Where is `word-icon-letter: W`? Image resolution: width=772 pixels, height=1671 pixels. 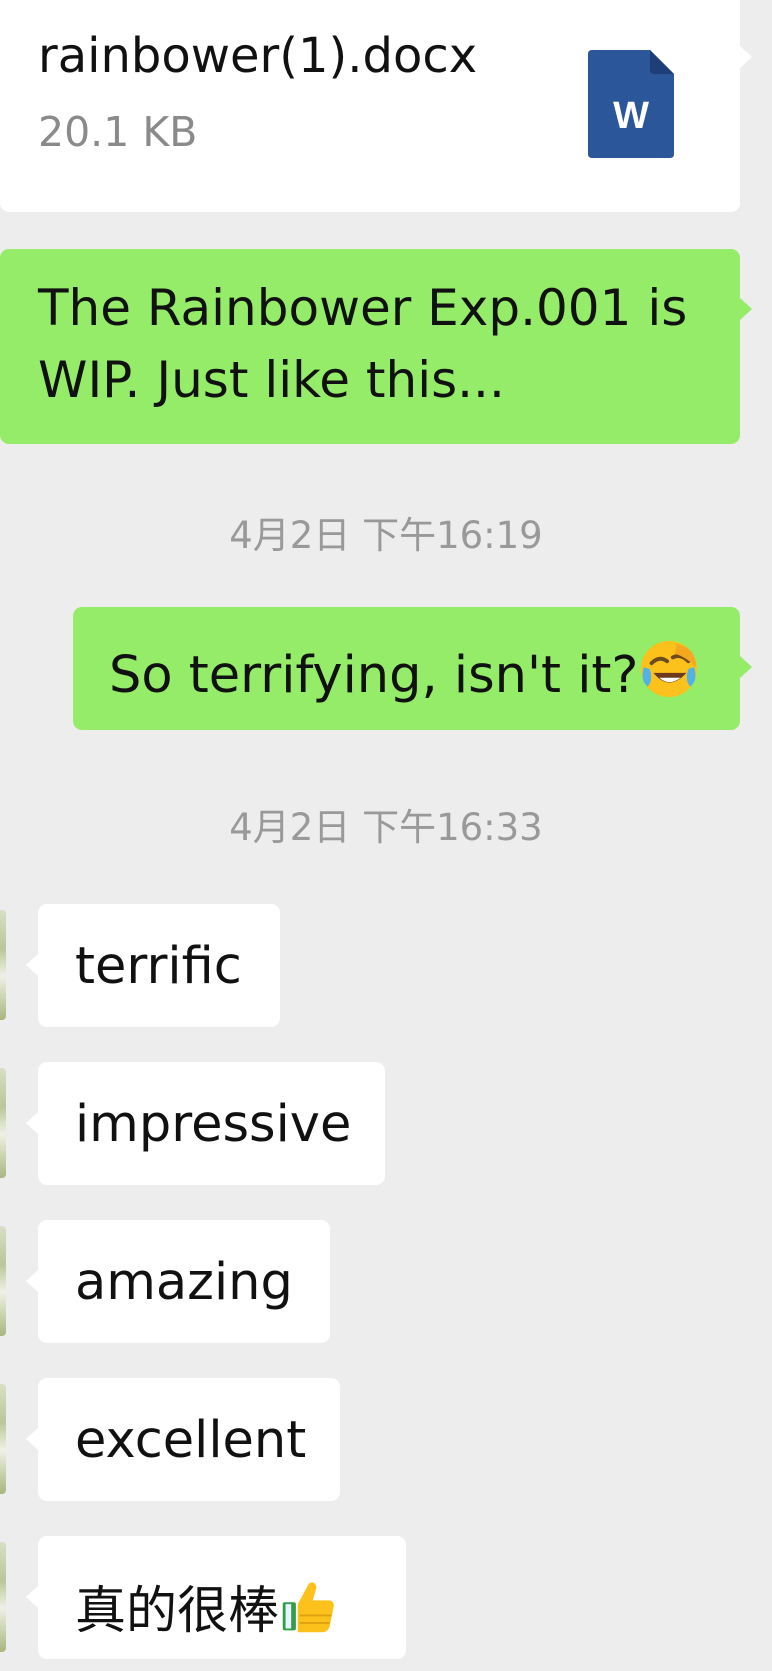 word-icon-letter: W is located at coordinates (631, 116).